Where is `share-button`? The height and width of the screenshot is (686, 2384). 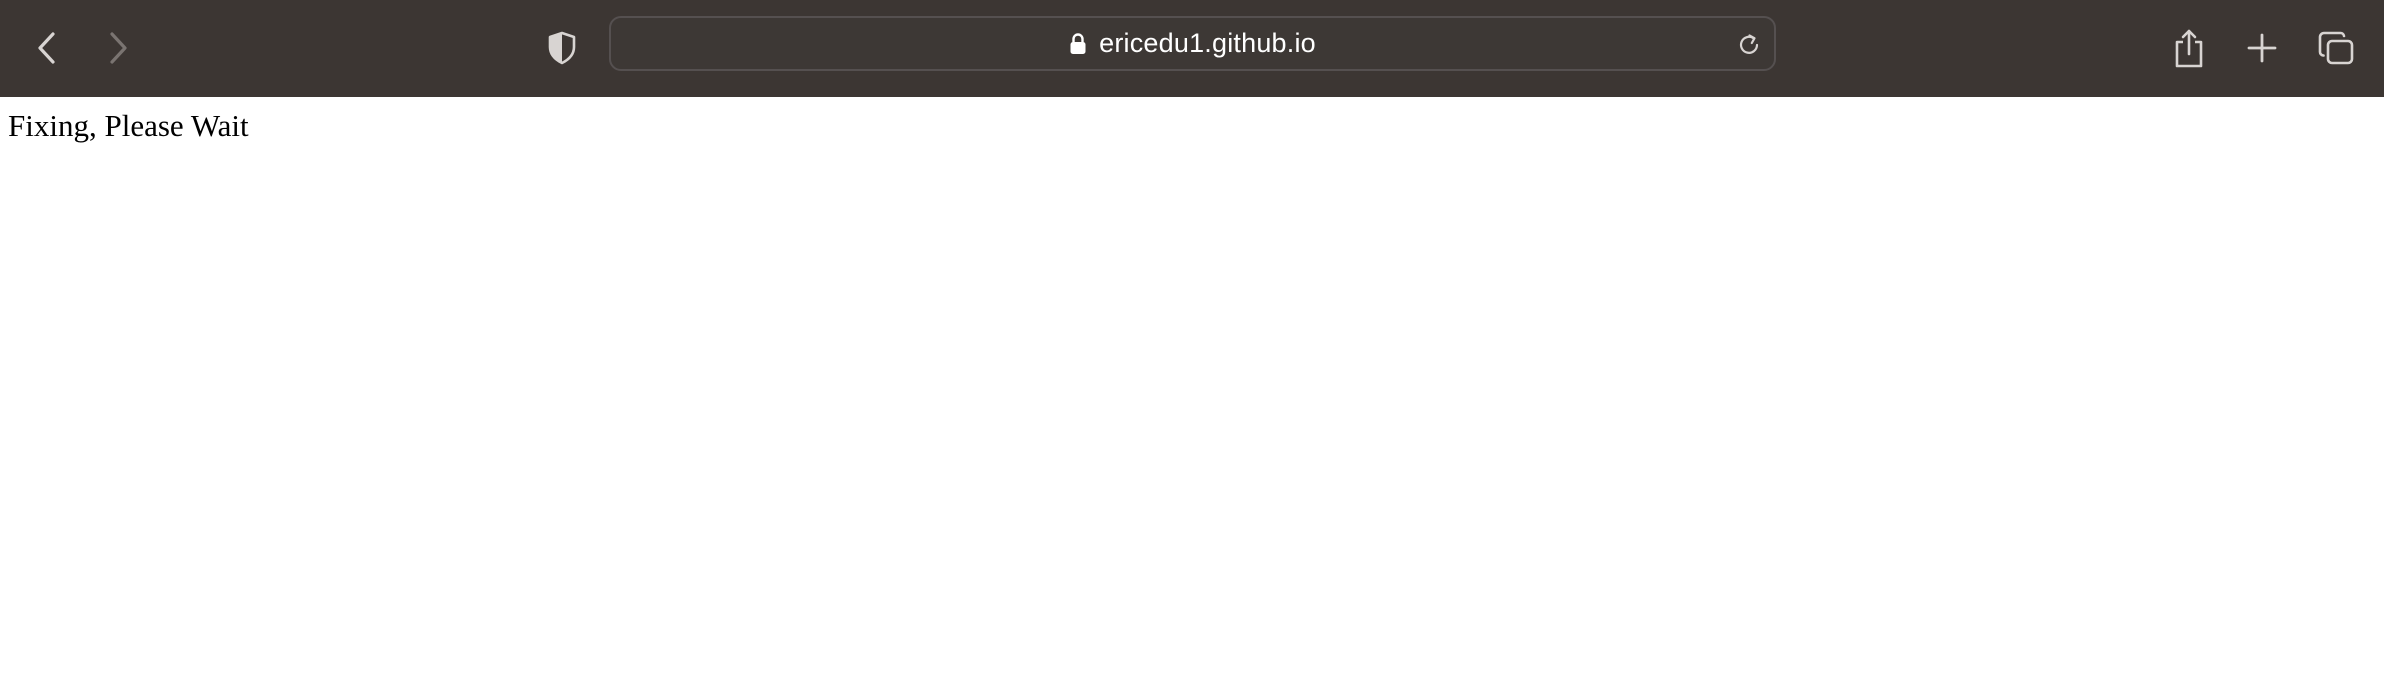
share-button is located at coordinates (2189, 48).